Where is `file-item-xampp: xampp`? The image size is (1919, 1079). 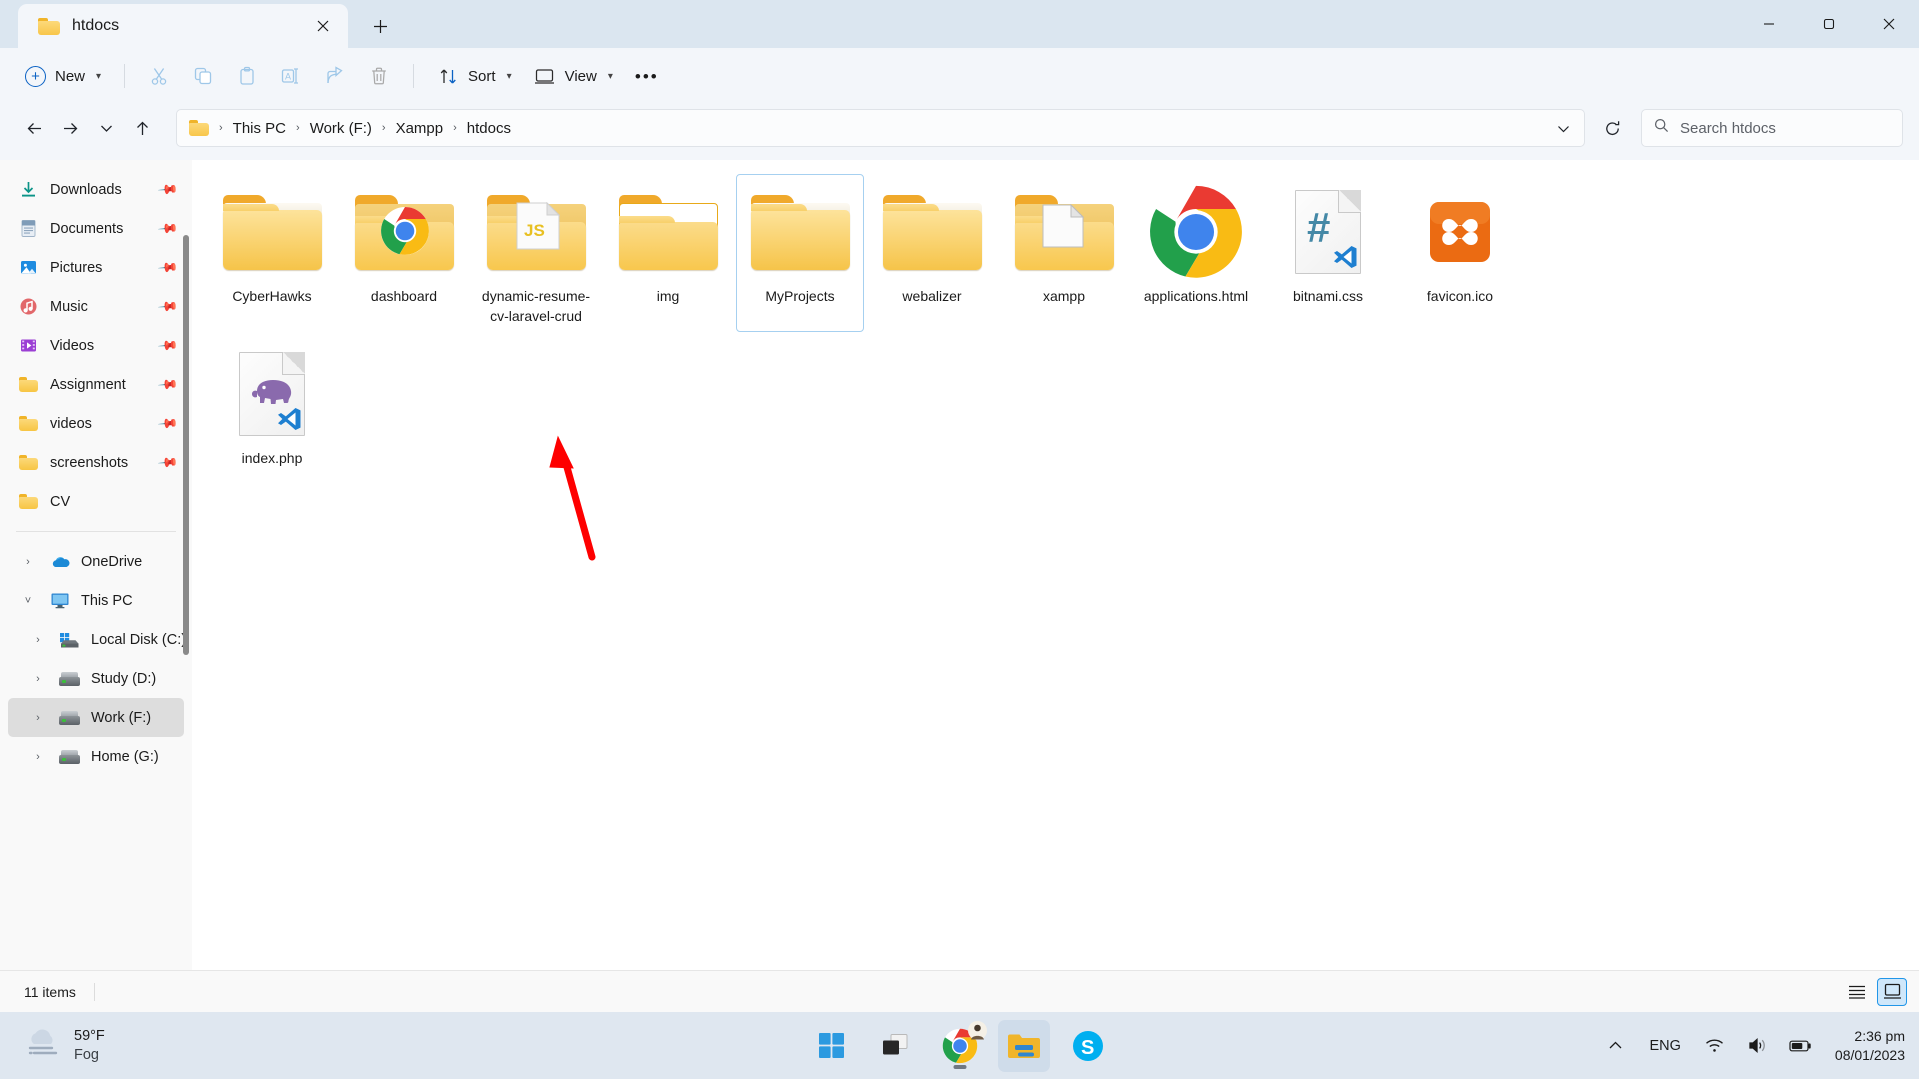
file-item-xampp: xampp is located at coordinates (1064, 253).